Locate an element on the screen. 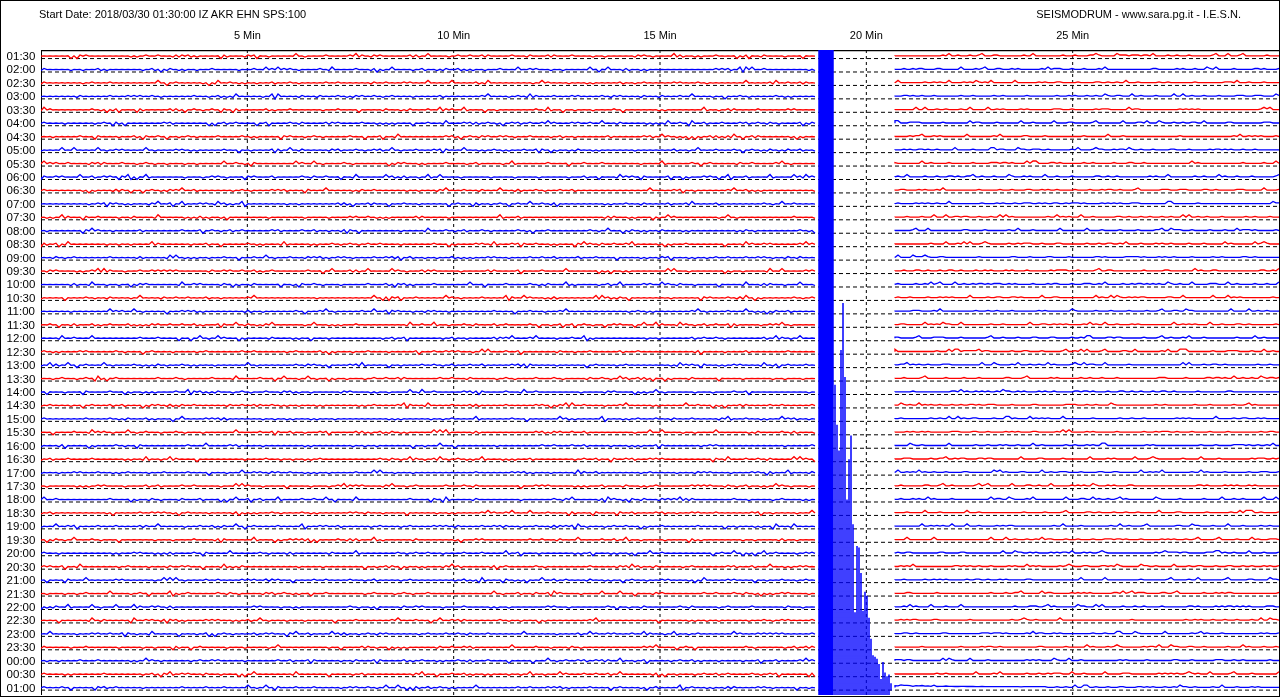 This screenshot has width=1280, height=697. time-label: 23:30 is located at coordinates (21, 648).